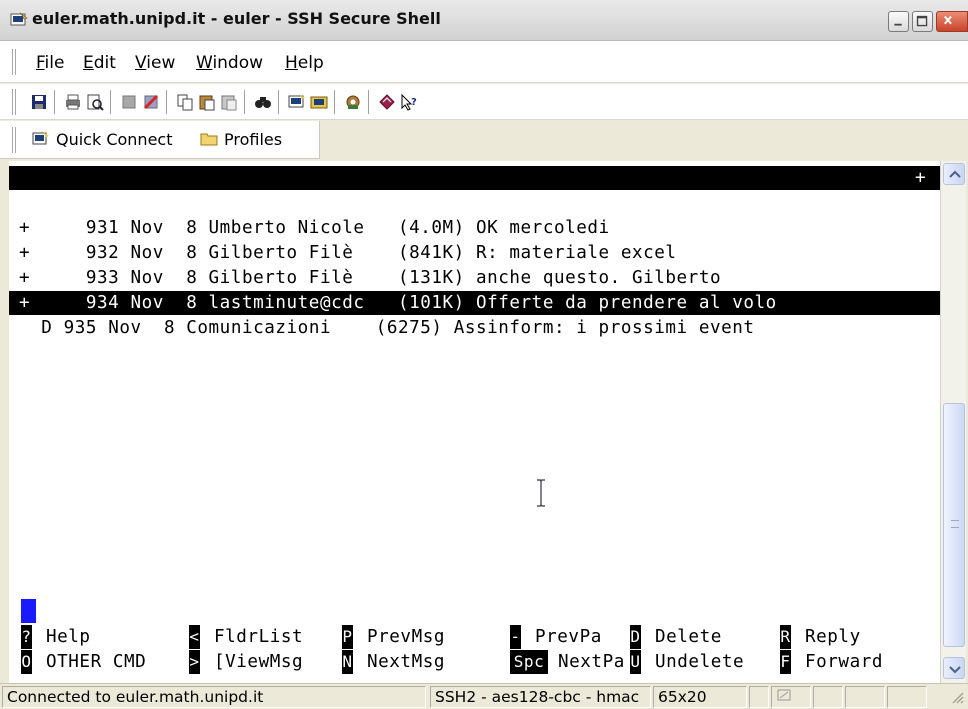 The height and width of the screenshot is (709, 968). Describe the element at coordinates (229, 63) in the screenshot. I see `menu-window: Window` at that location.